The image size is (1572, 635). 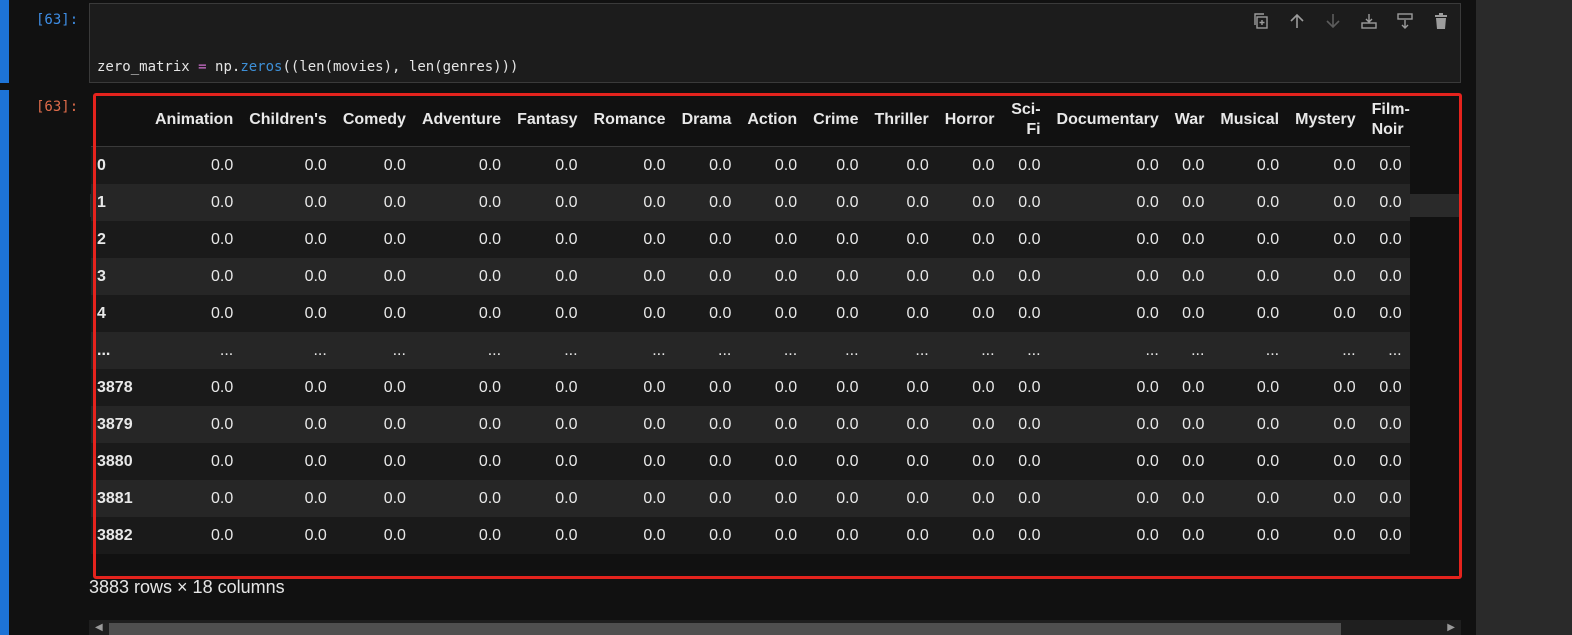 I want to click on column-header: Sci-Fi, so click(x=1026, y=119).